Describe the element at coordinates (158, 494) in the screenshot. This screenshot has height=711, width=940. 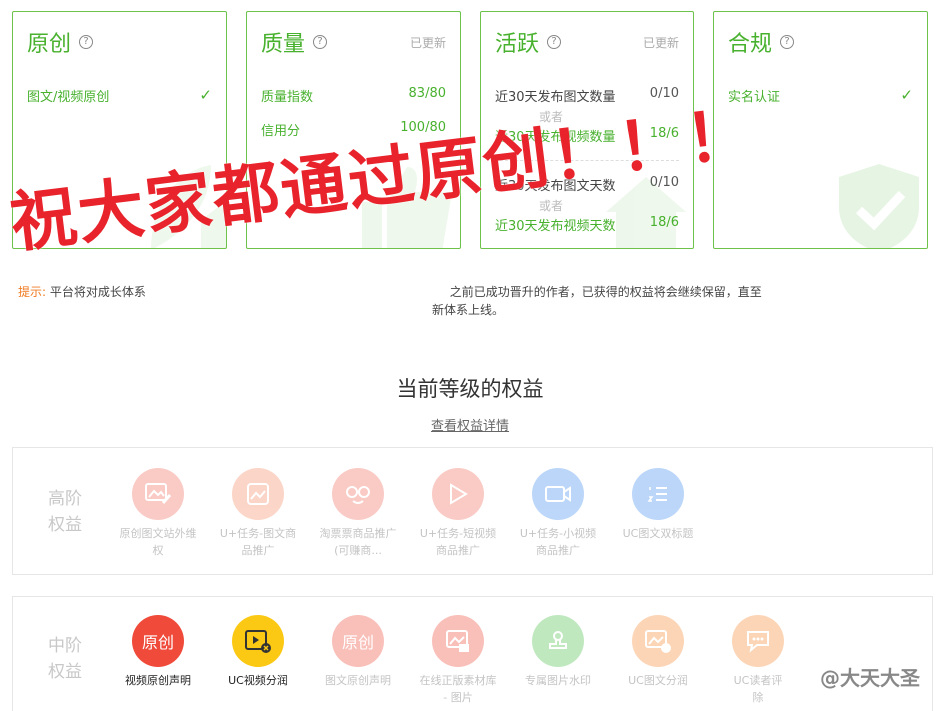
I see `image-edit-icon` at that location.